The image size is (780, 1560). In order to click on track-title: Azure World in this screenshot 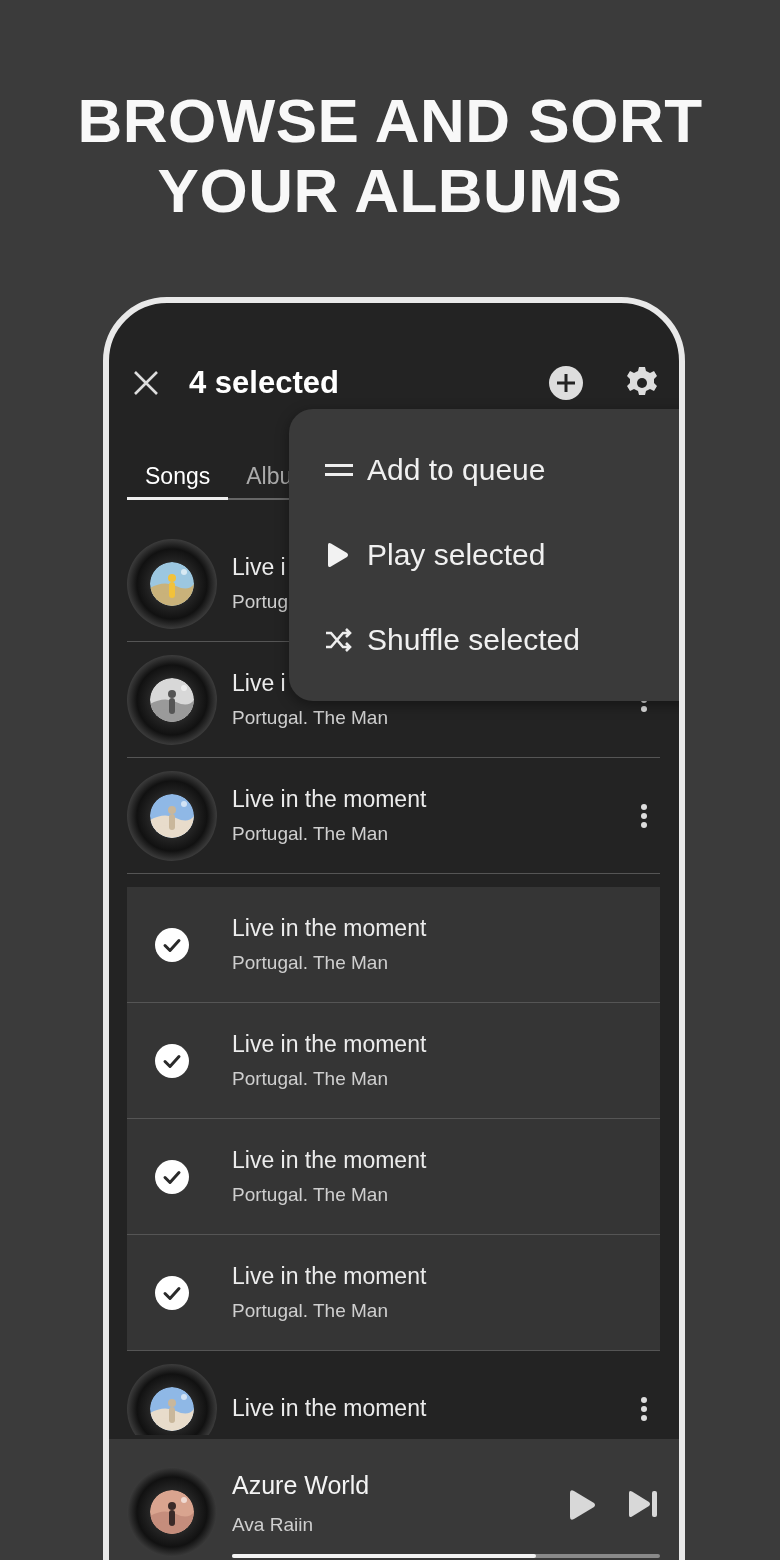, I will do `click(301, 1485)`.